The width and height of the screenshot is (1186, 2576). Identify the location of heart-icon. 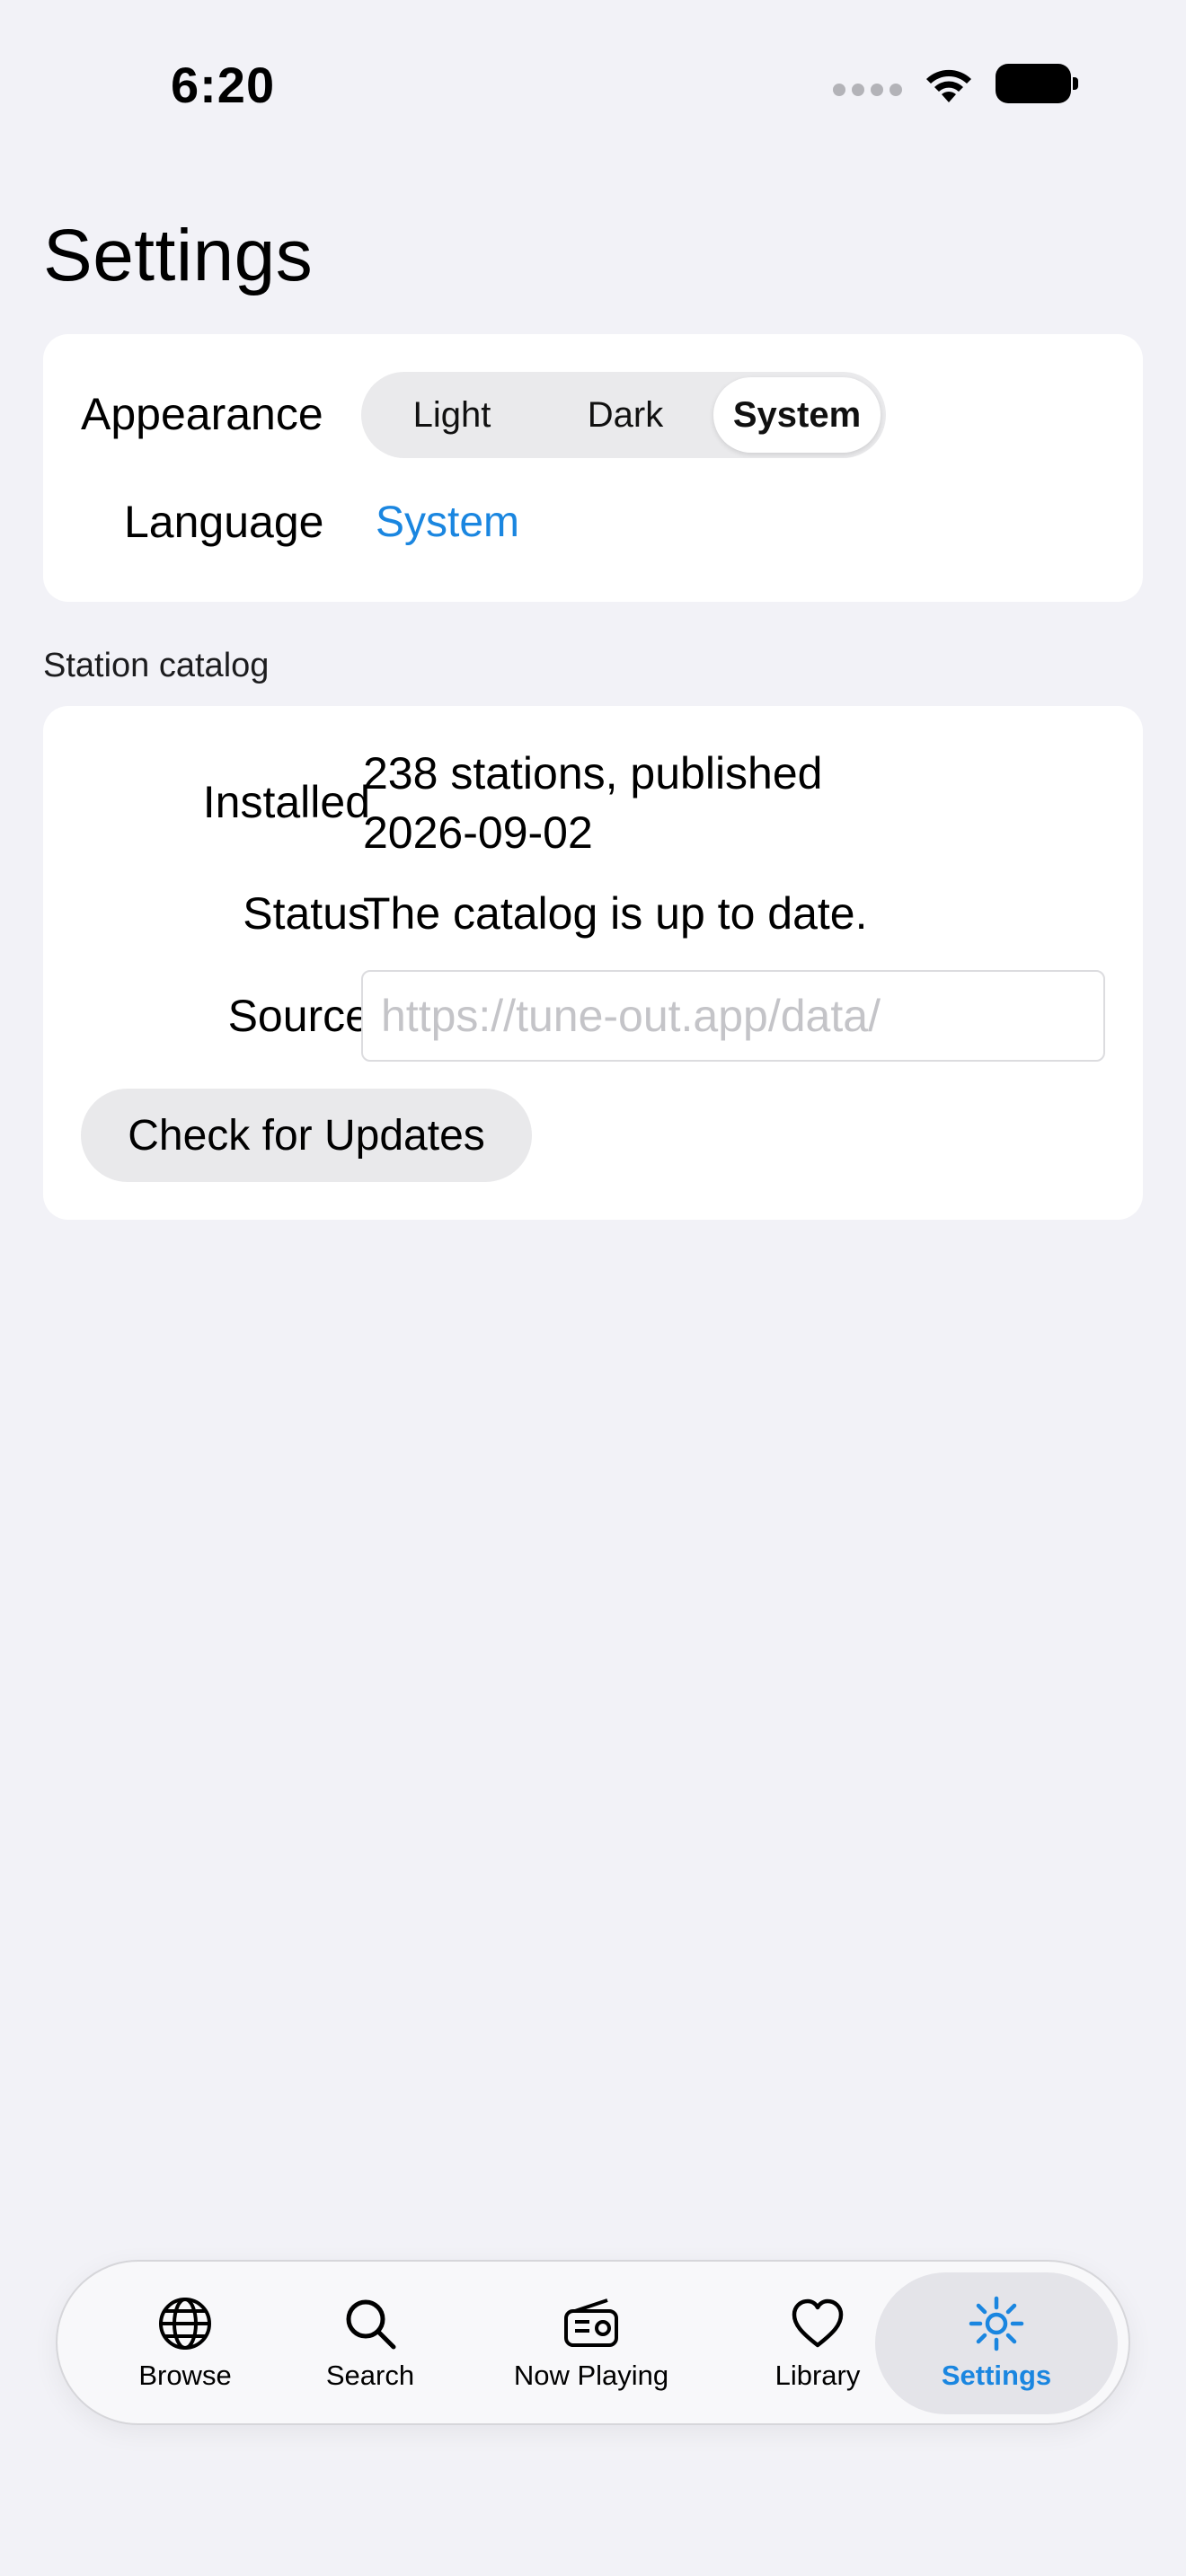
(818, 2323).